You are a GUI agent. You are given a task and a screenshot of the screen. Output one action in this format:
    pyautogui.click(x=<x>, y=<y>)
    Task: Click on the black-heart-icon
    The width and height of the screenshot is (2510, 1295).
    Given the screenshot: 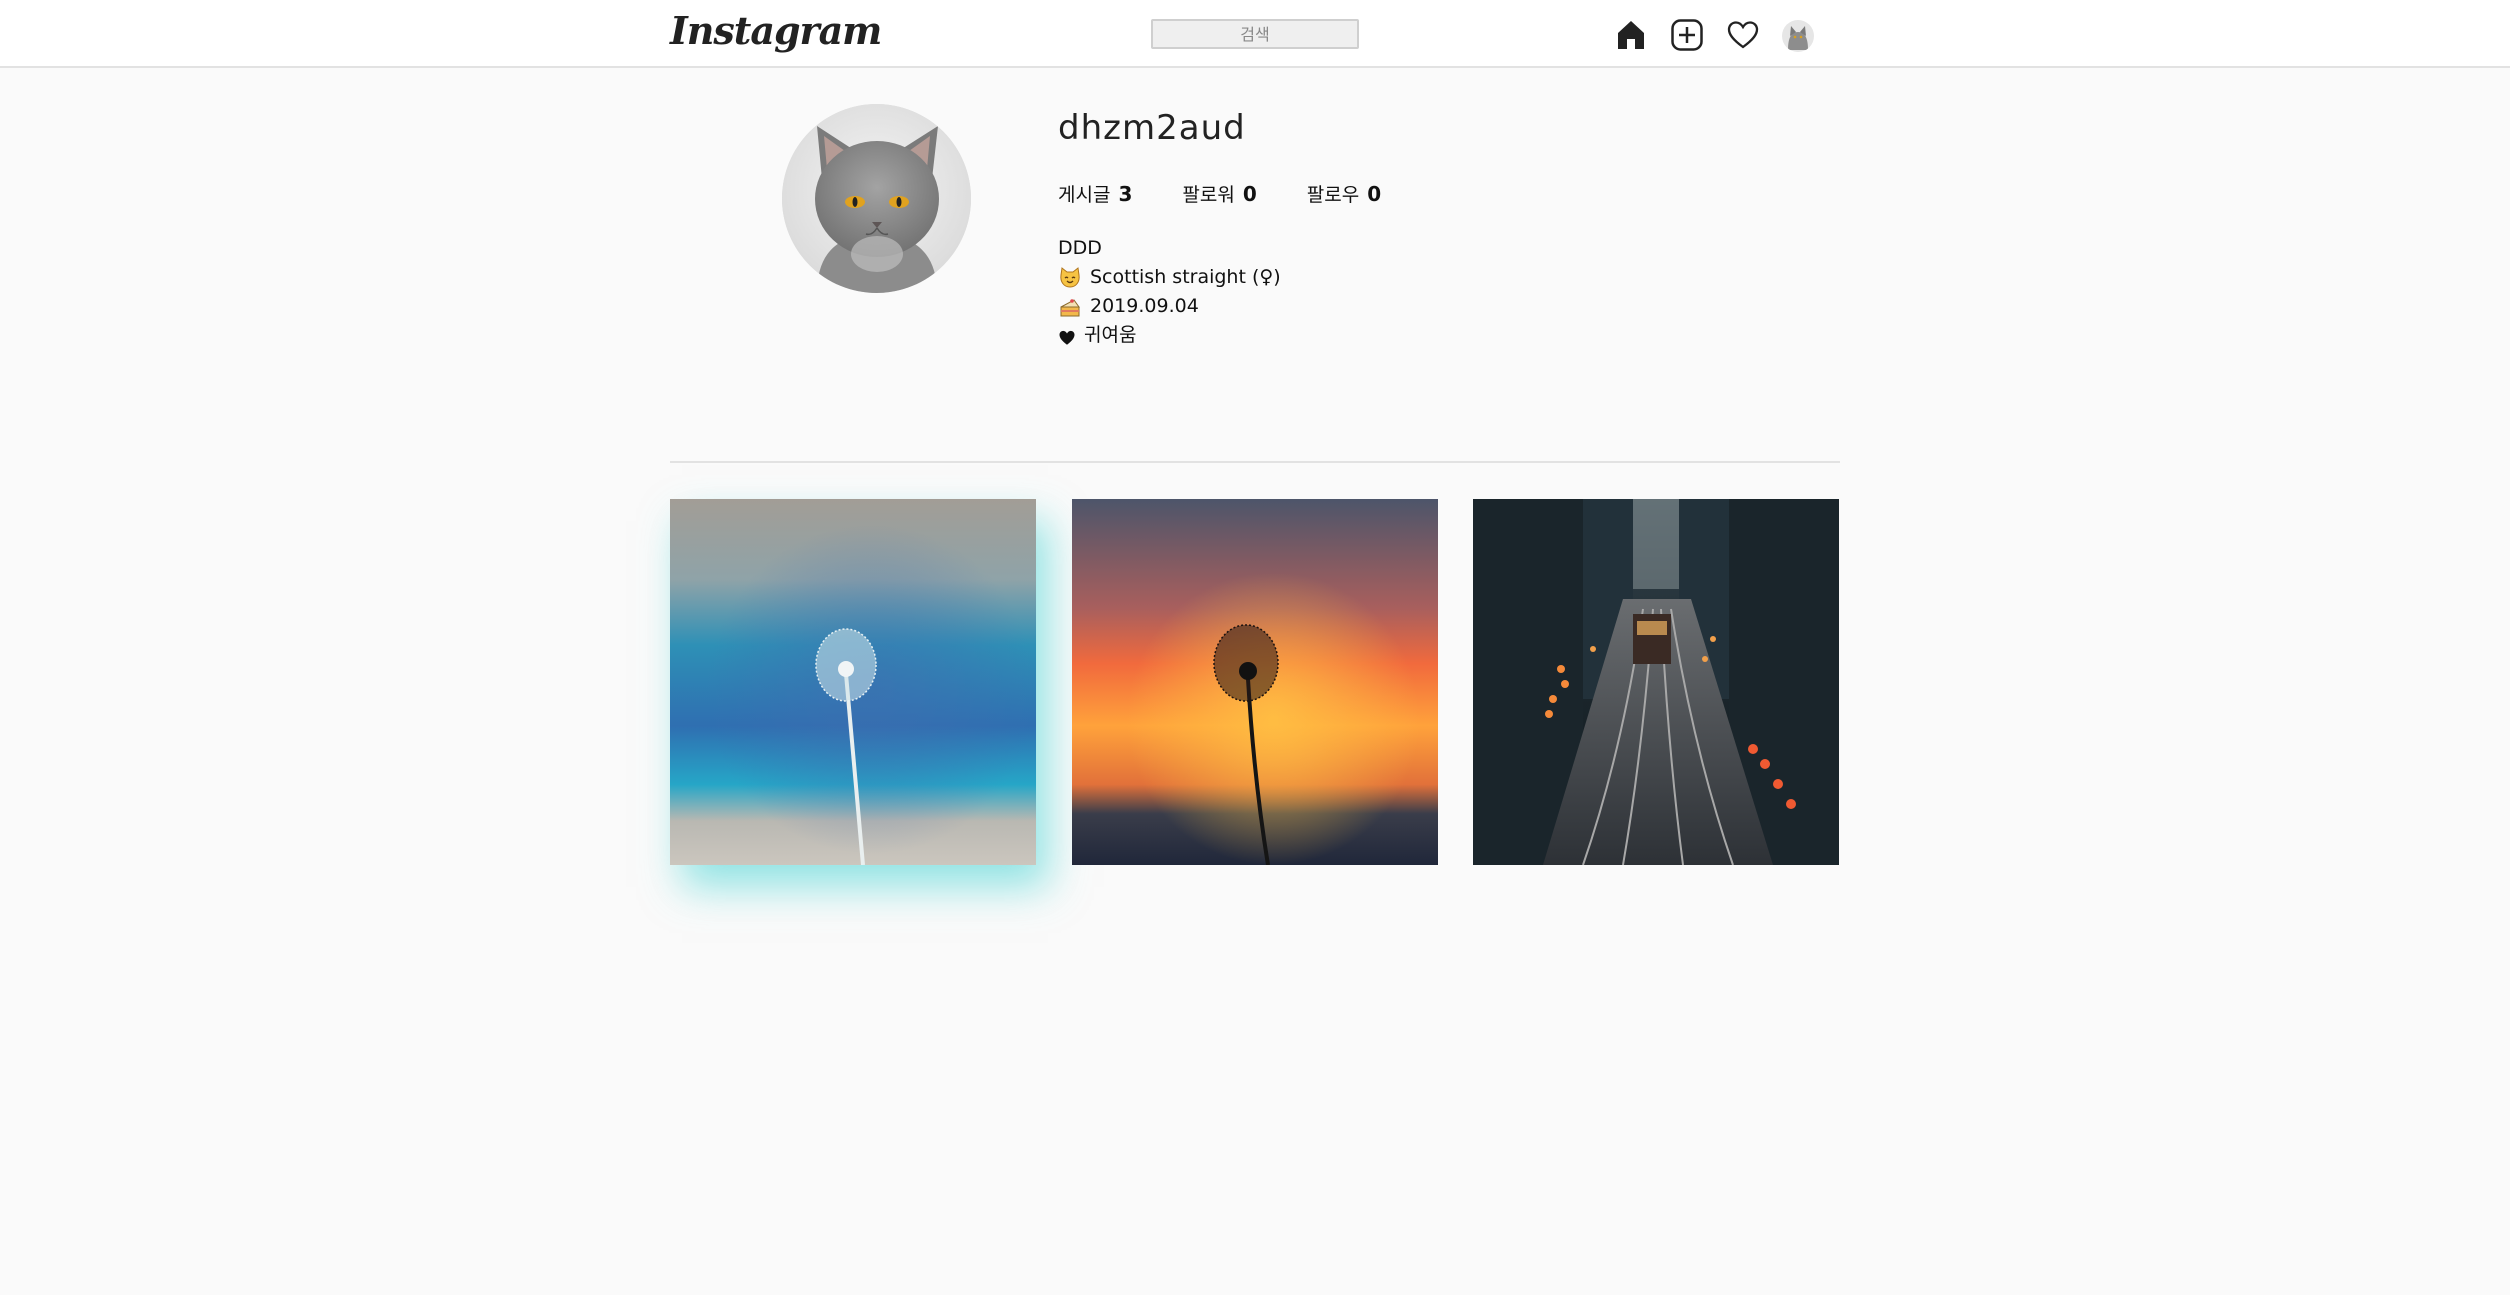 What is the action you would take?
    pyautogui.click(x=1067, y=336)
    